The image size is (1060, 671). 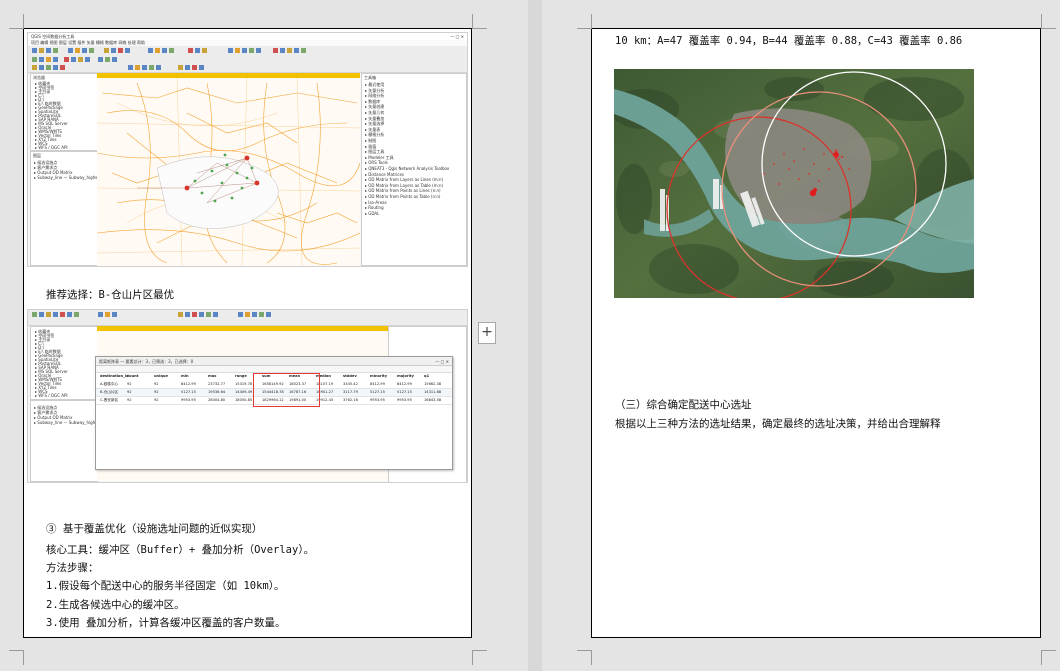 What do you see at coordinates (154, 529) in the screenshot?
I see `paragraph-1: ③ 基于覆盖优化（设施选址问题的近似实现）` at bounding box center [154, 529].